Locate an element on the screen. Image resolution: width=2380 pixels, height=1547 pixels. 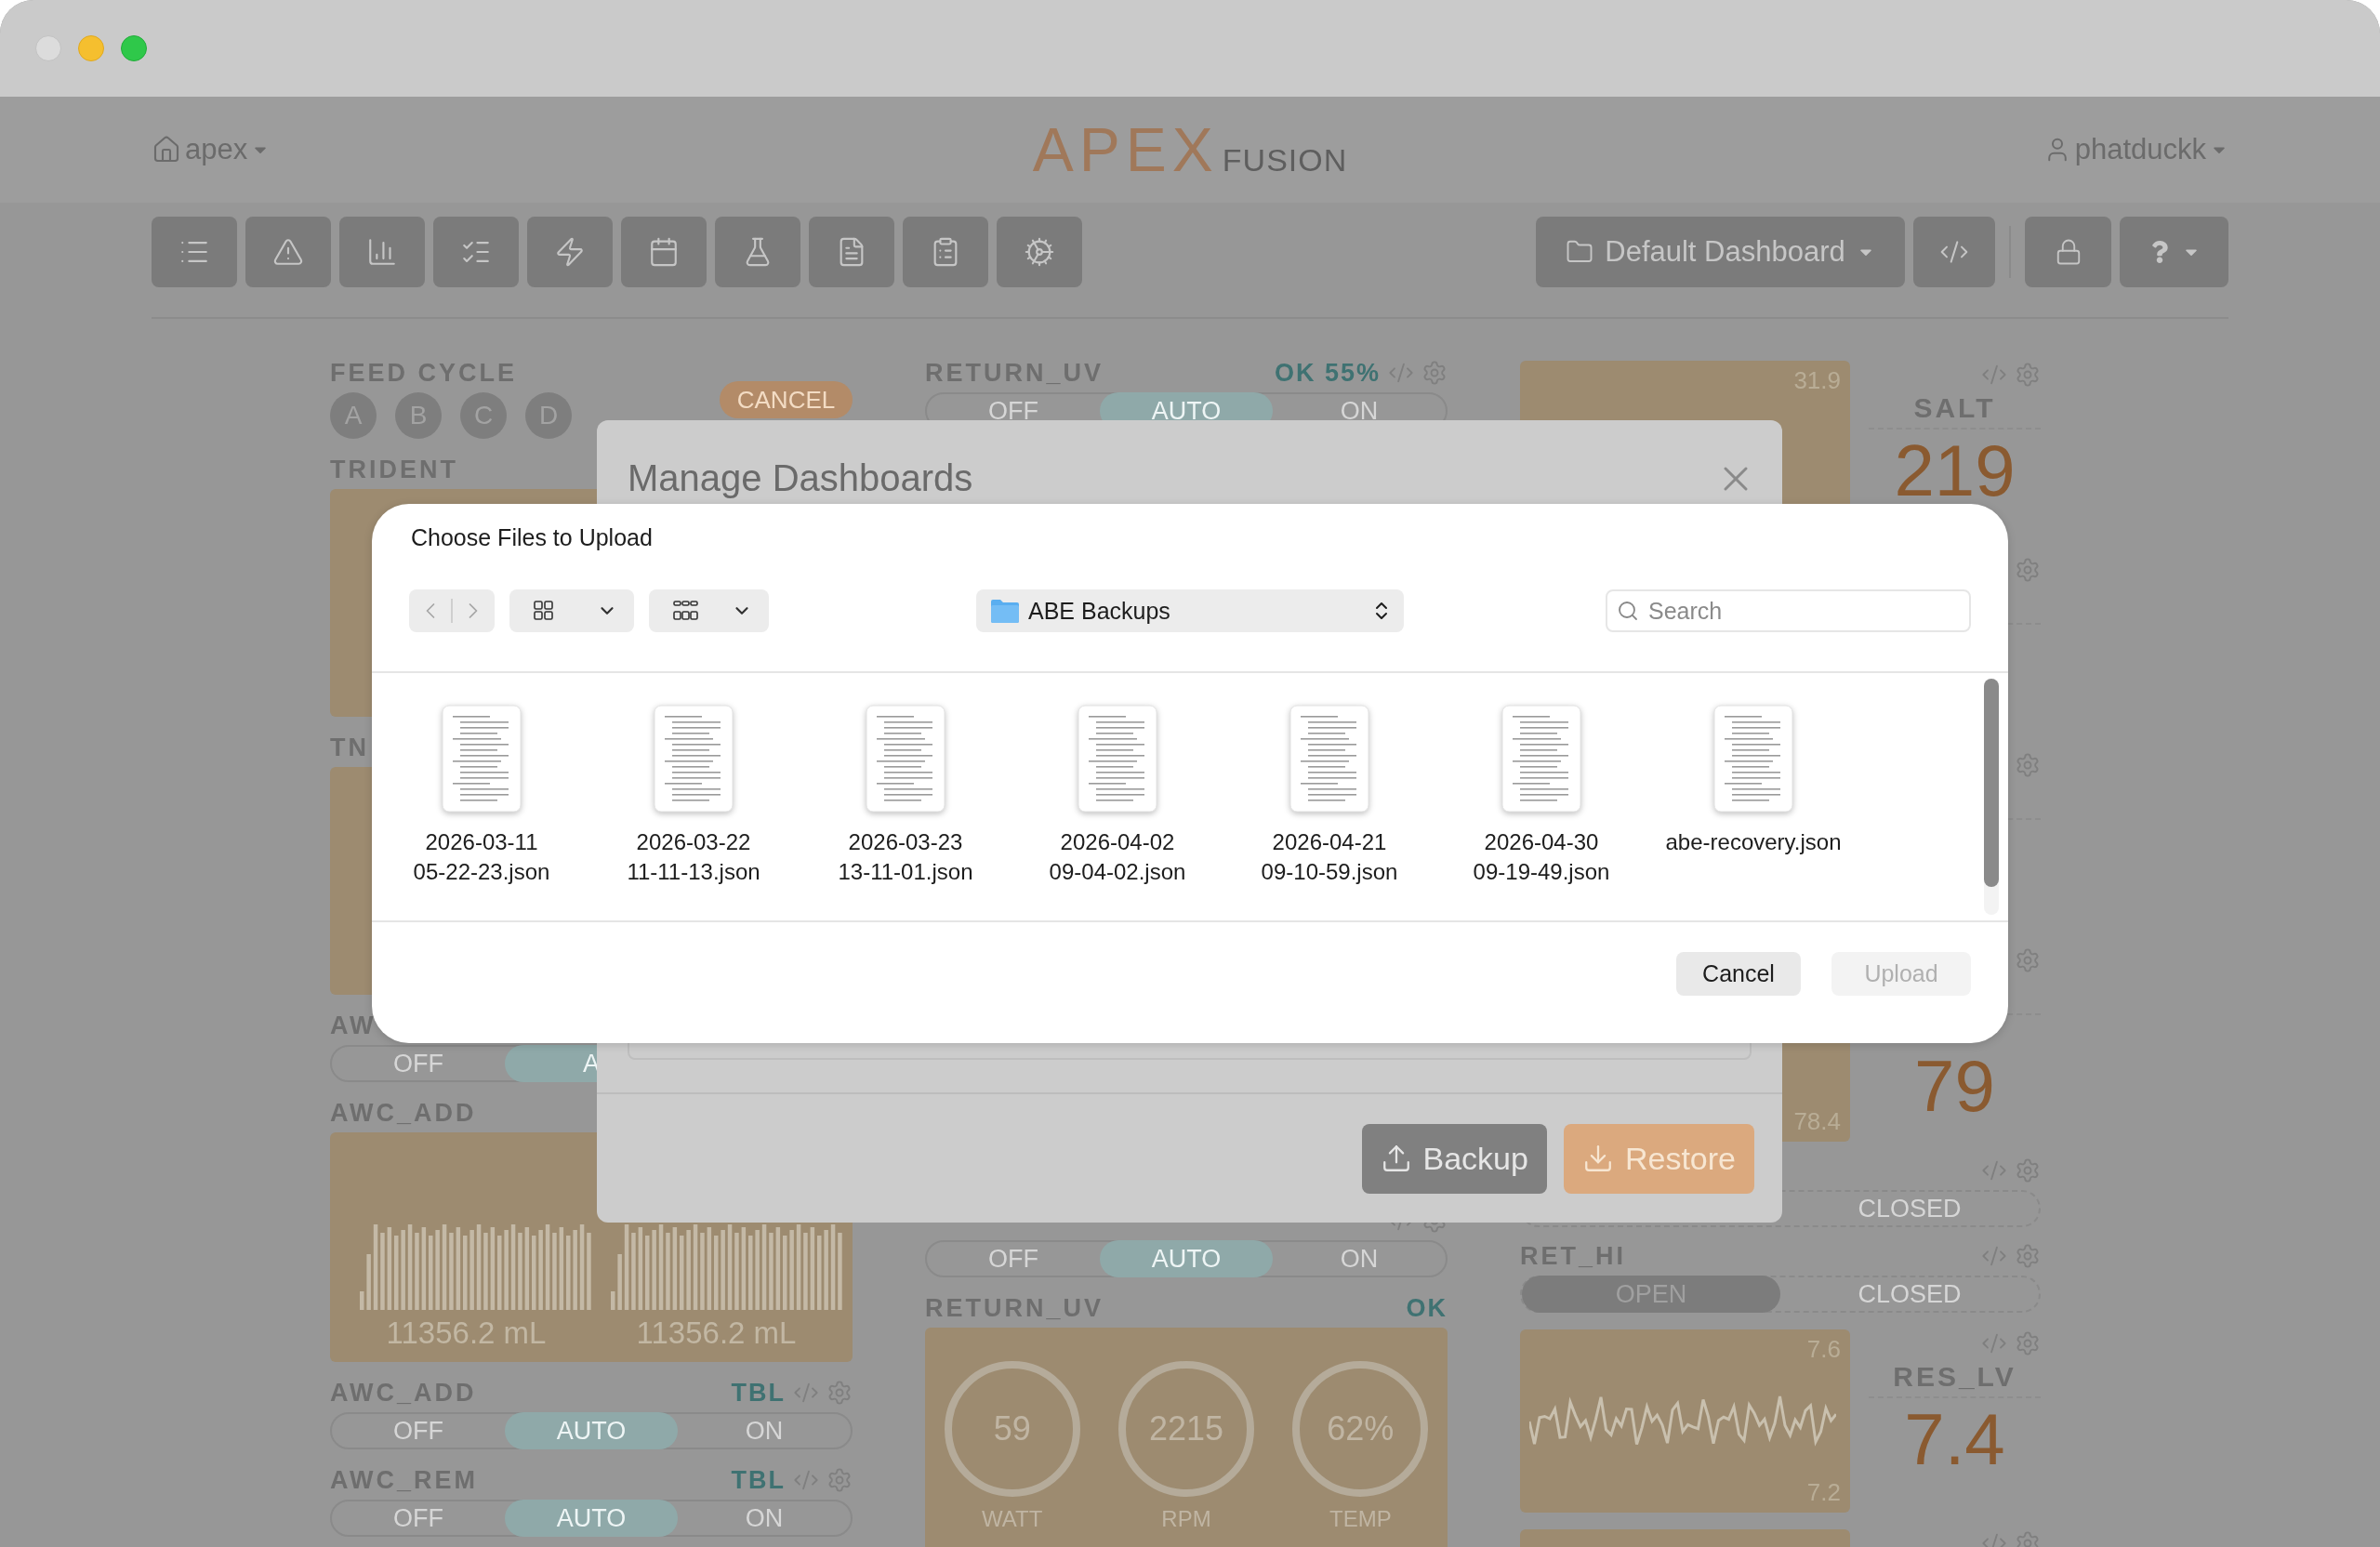
file-name: 2026-03-22 11-11-13.json is located at coordinates (693, 857).